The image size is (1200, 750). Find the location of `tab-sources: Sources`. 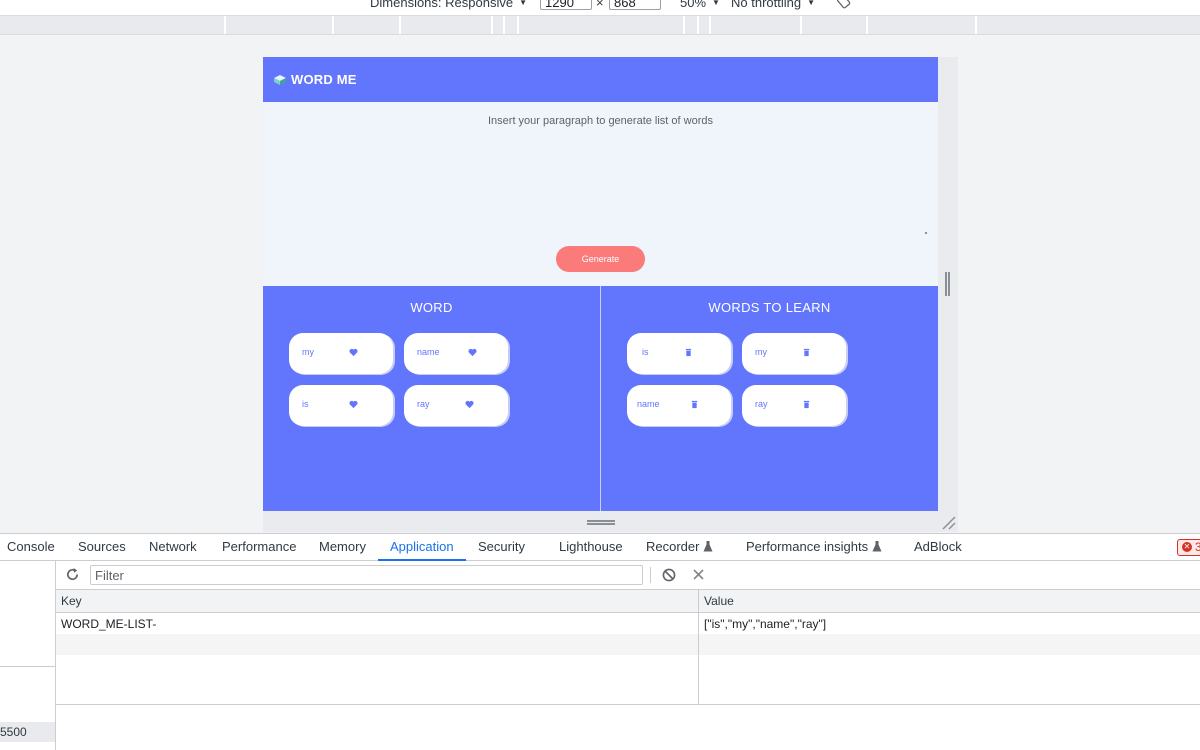

tab-sources: Sources is located at coordinates (102, 546).